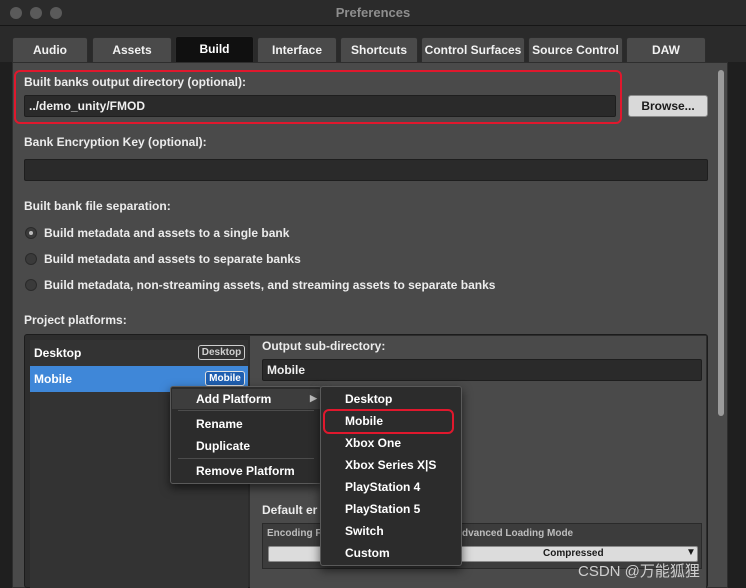  I want to click on submenu-xbox-series: Xbox Series X|S, so click(390, 465).